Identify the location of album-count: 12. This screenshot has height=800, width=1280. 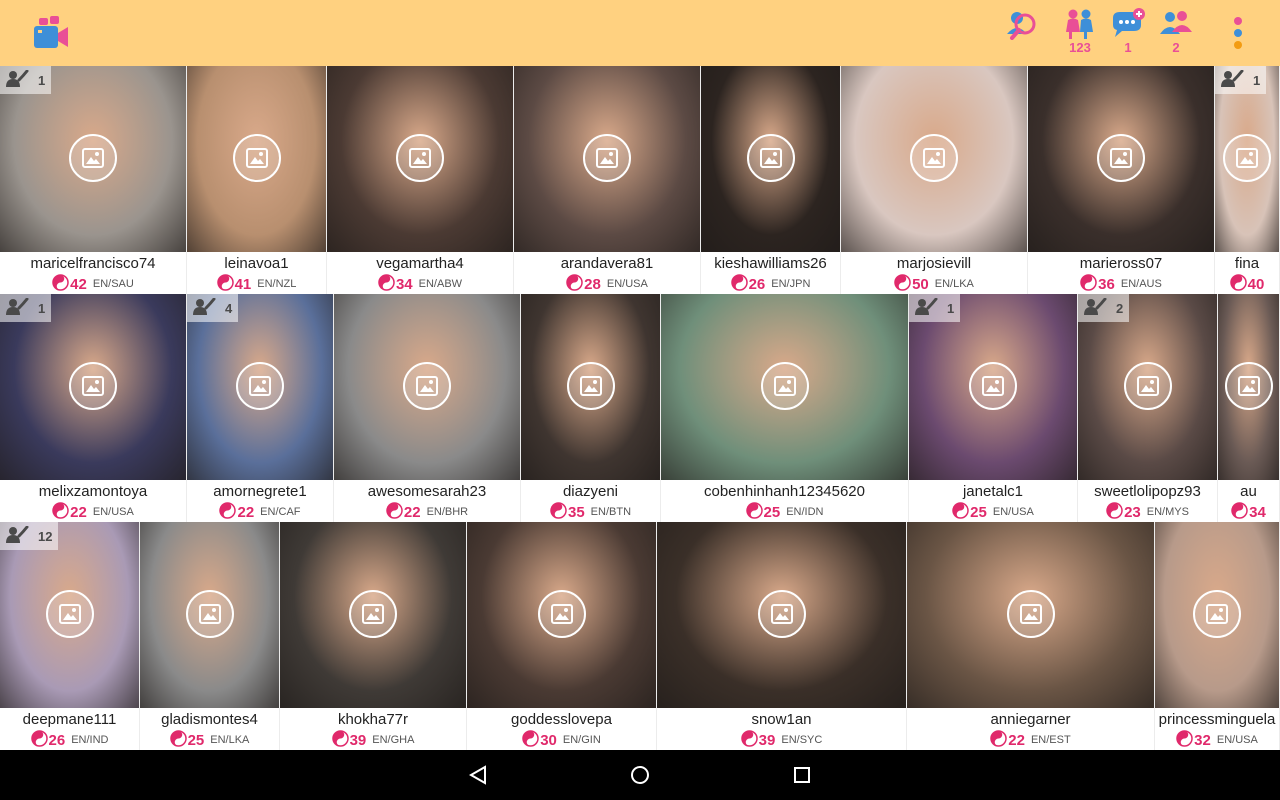
(45, 536).